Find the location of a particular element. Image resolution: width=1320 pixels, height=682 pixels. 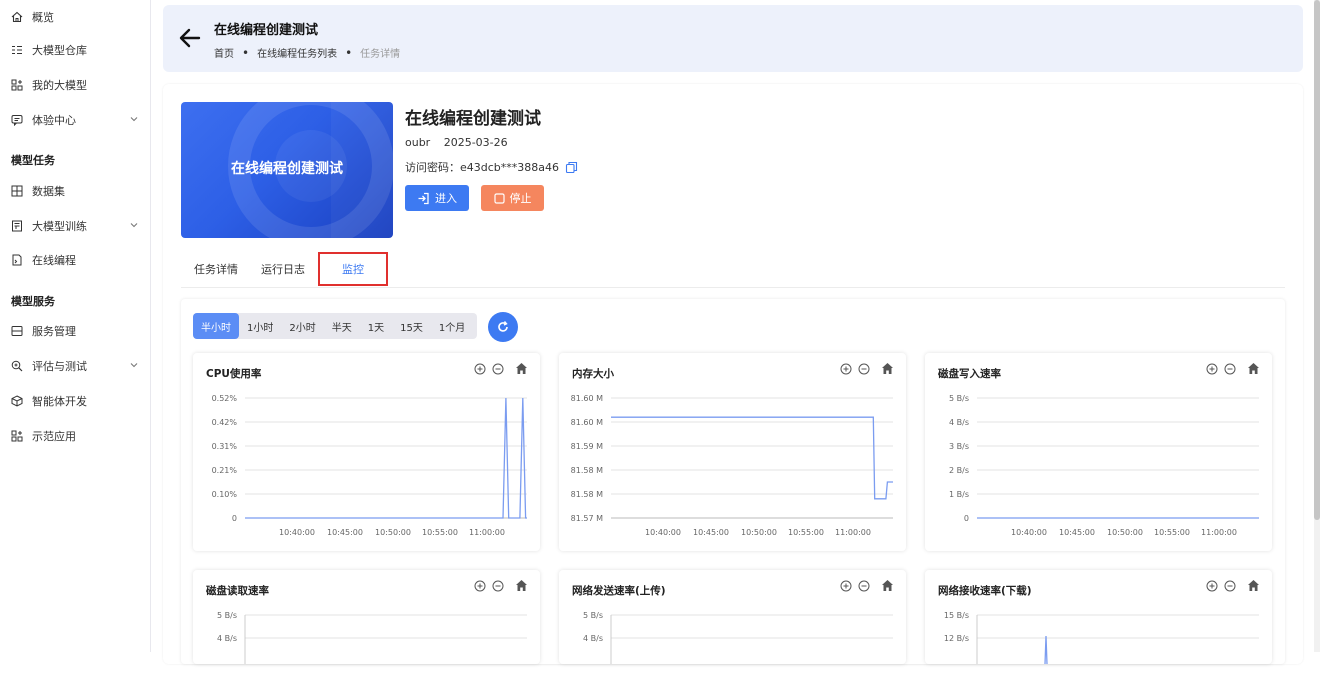

chart-plot: 12 B/s 15 B/s is located at coordinates (1101, 637).